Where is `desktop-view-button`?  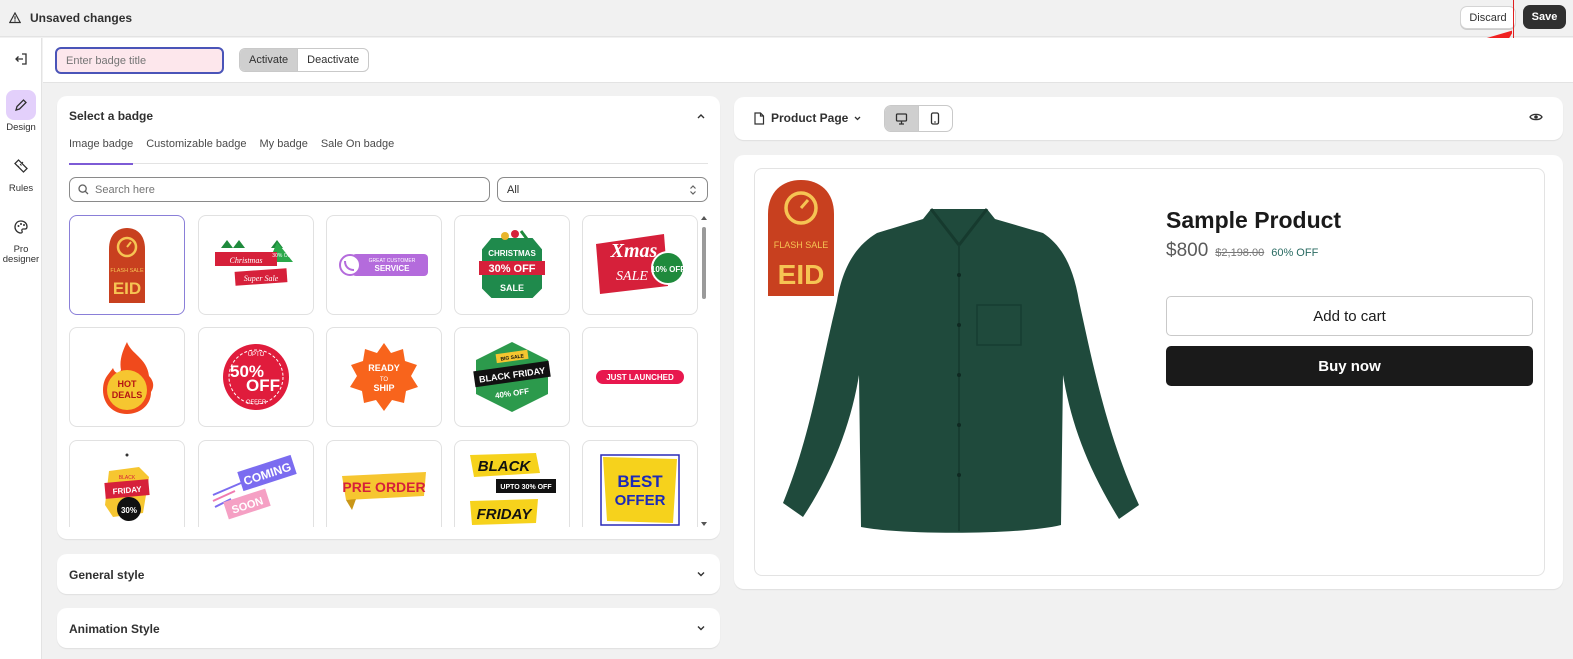 desktop-view-button is located at coordinates (902, 118).